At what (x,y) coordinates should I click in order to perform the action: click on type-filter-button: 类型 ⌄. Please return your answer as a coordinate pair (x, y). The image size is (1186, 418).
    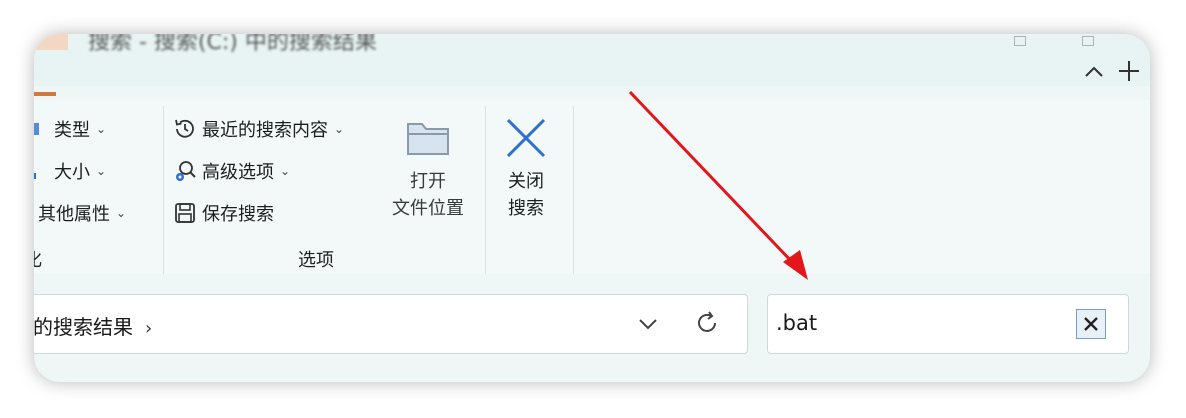
    Looking at the image, I should click on (70, 129).